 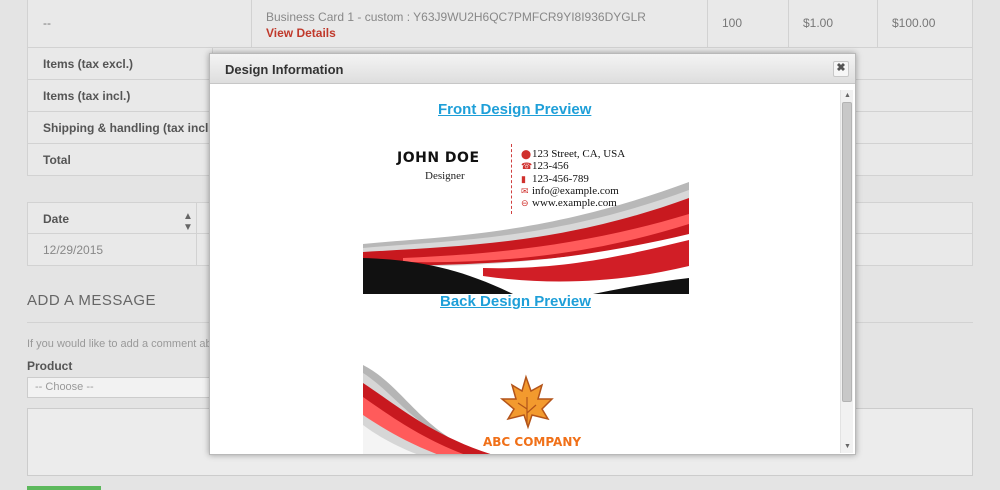 I want to click on front-design-preview-link: Front Design Preview, so click(x=514, y=109).